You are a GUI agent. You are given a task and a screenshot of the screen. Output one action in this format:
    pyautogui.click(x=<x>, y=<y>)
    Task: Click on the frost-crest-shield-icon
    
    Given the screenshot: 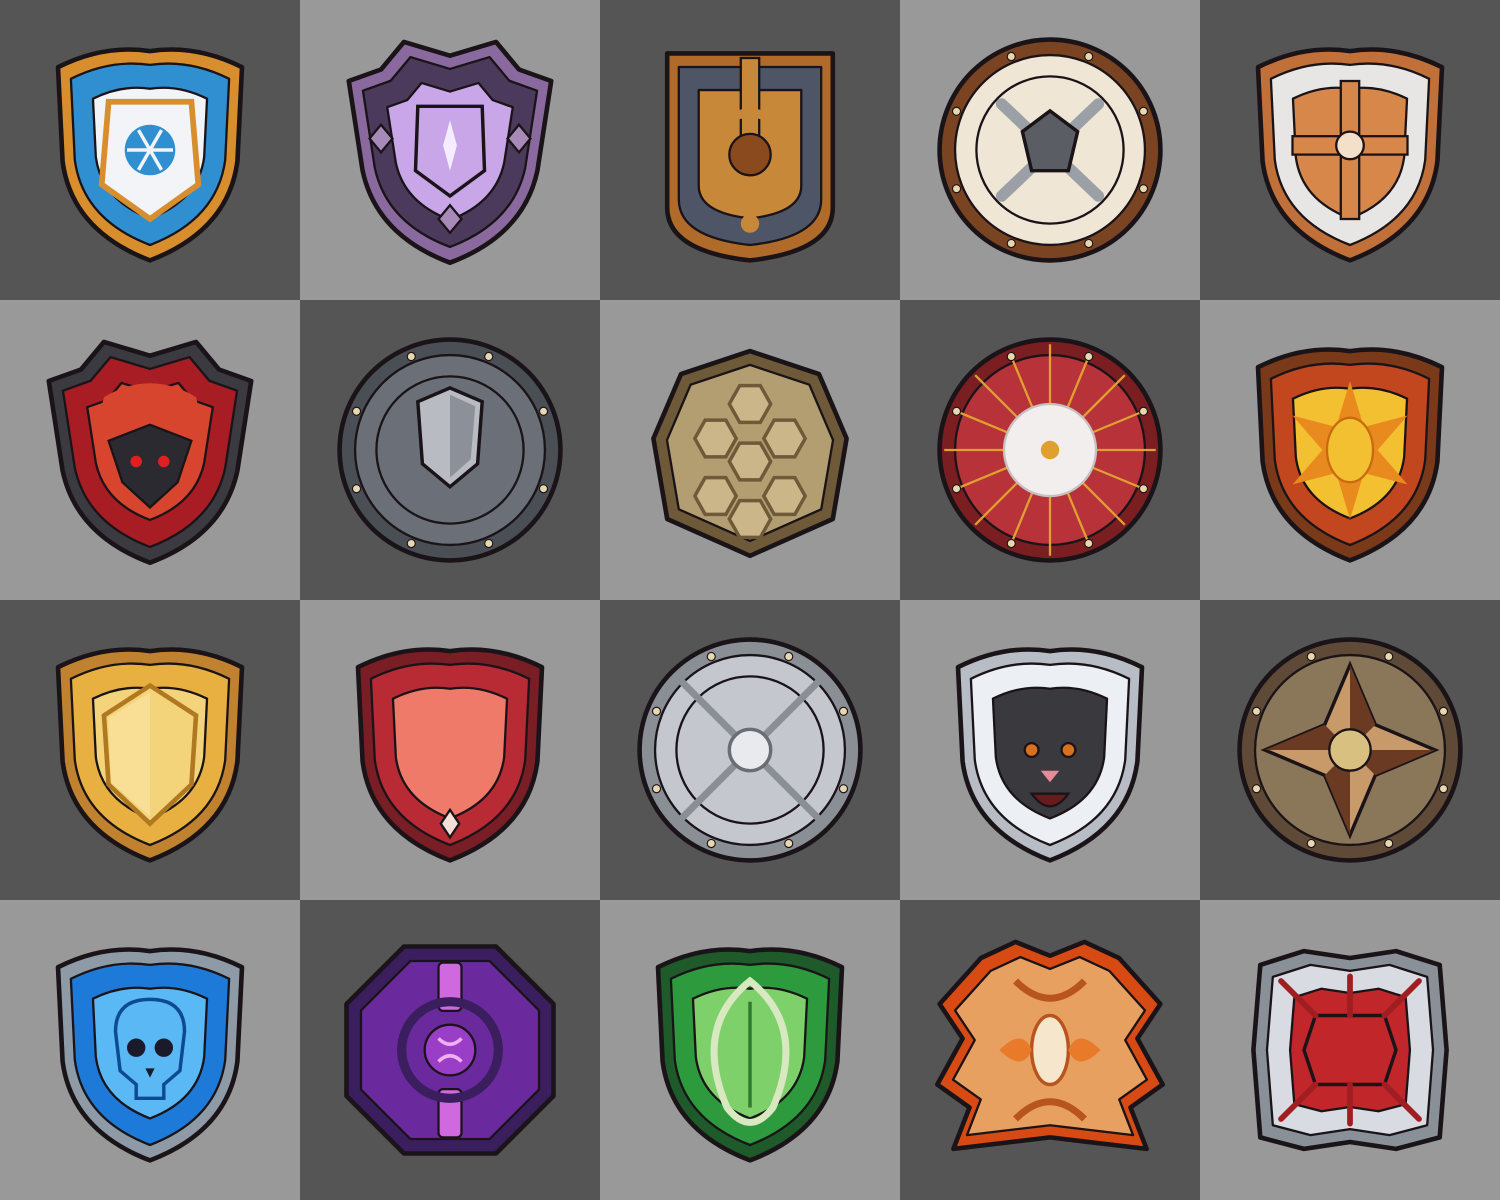 What is the action you would take?
    pyautogui.click(x=150, y=155)
    